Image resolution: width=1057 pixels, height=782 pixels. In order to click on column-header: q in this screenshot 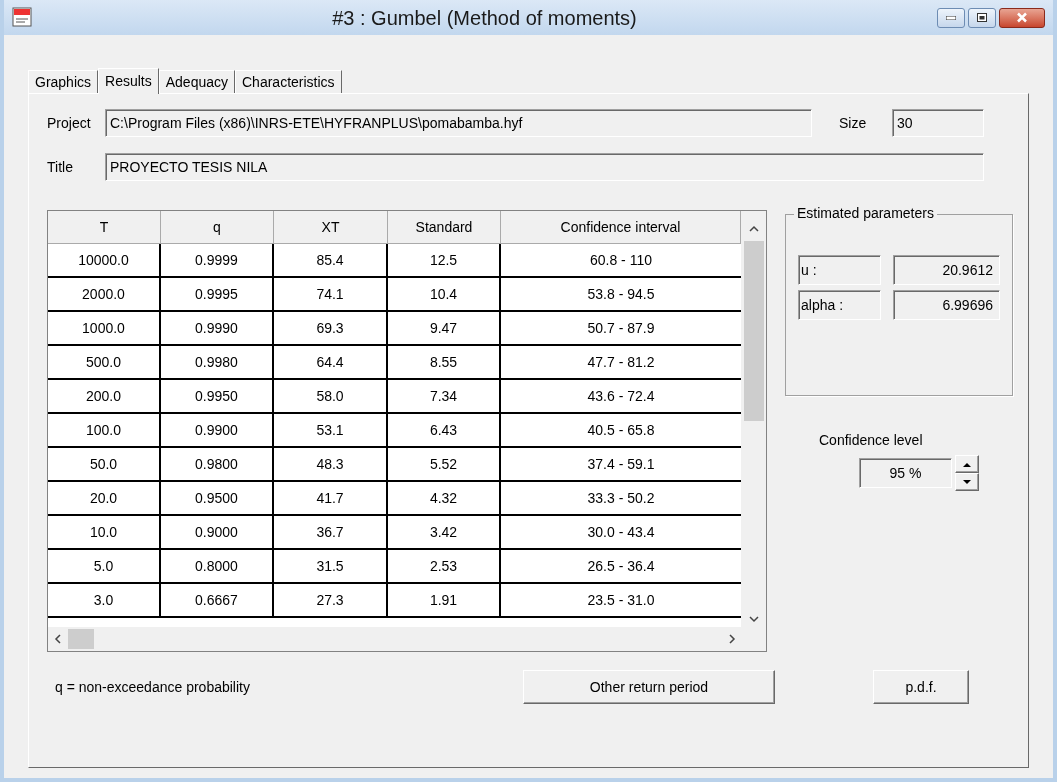, I will do `click(217, 227)`.